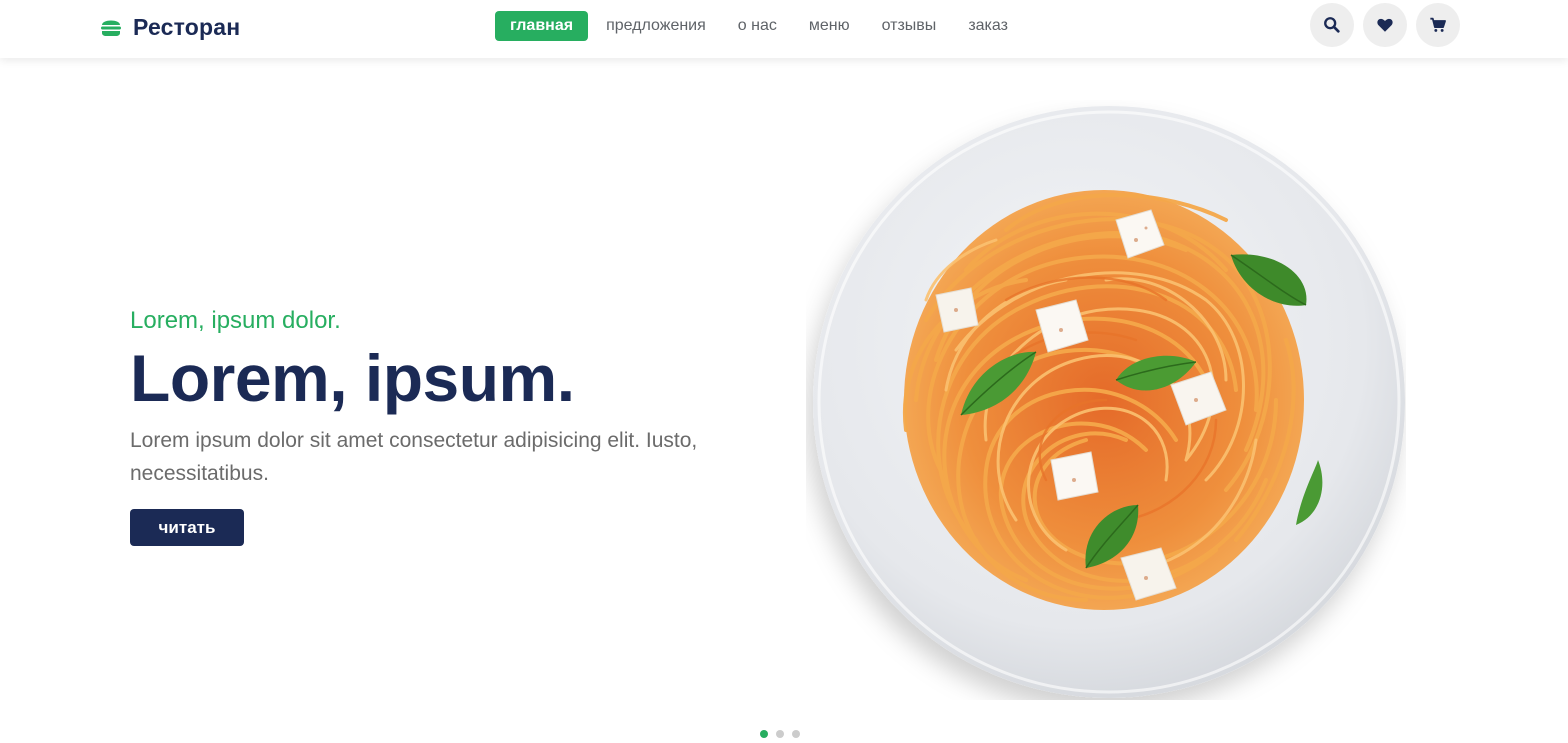  What do you see at coordinates (988, 26) in the screenshot?
I see `nav-item-order: заказ` at bounding box center [988, 26].